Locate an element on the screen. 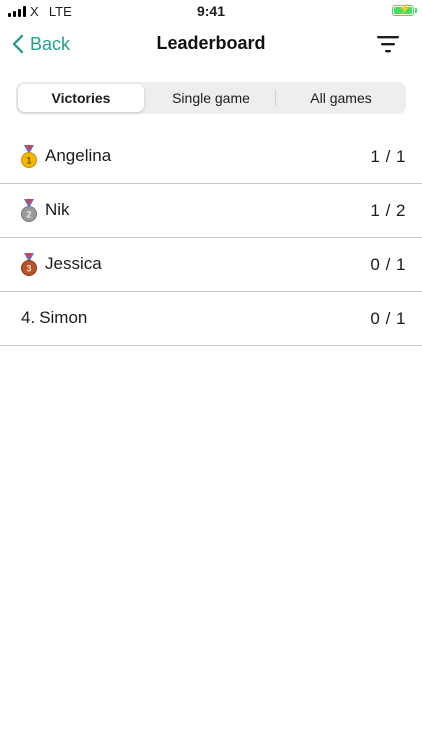  nav-bar: Back Leaderboard is located at coordinates (211, 44).